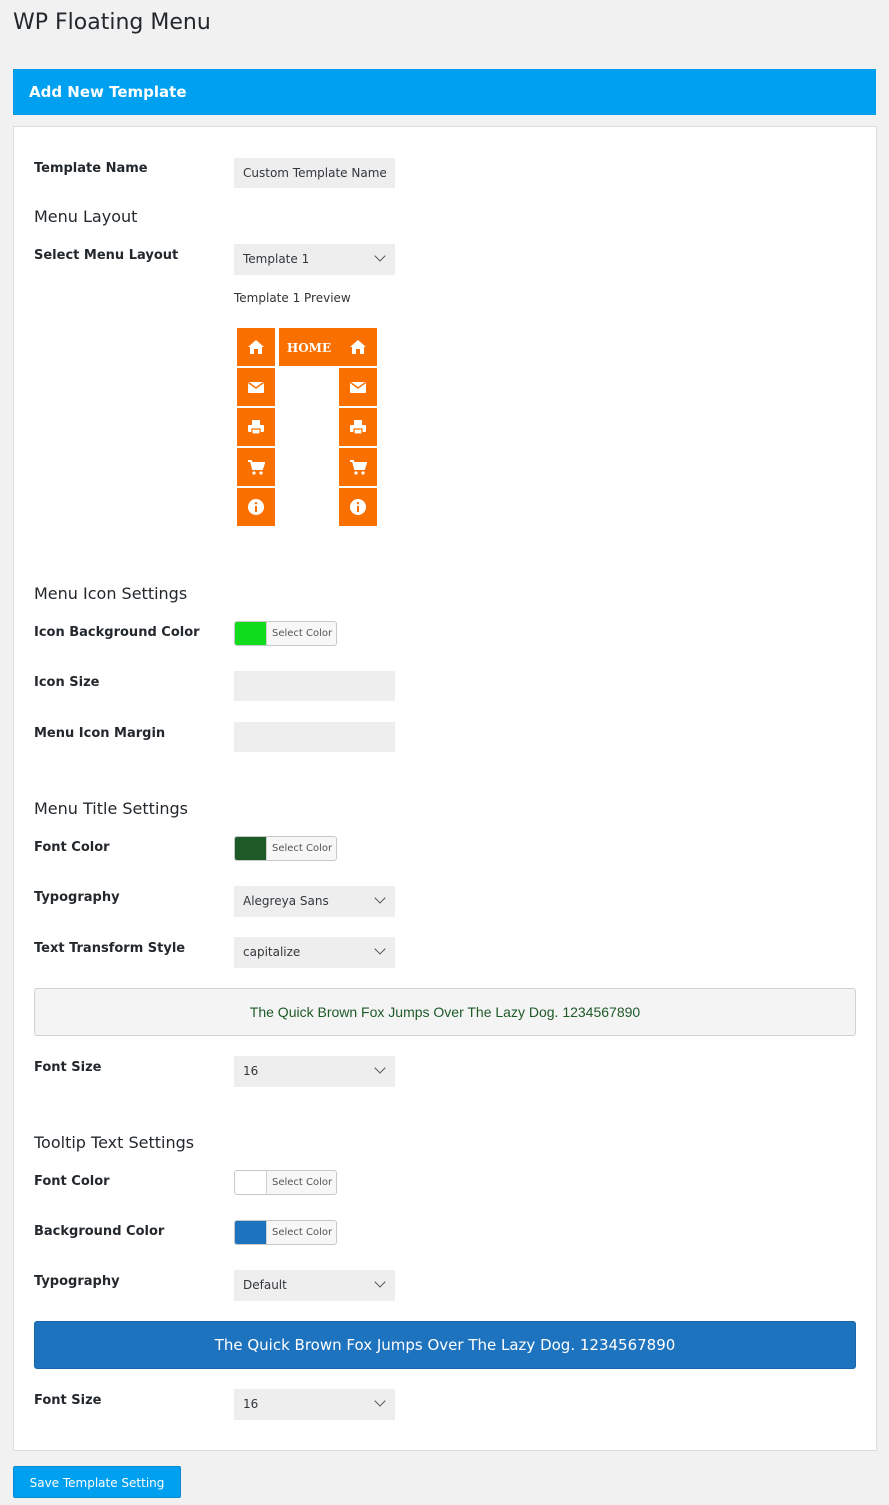 The height and width of the screenshot is (1505, 889). Describe the element at coordinates (86, 216) in the screenshot. I see `menu-layout-heading: Menu Layout` at that location.